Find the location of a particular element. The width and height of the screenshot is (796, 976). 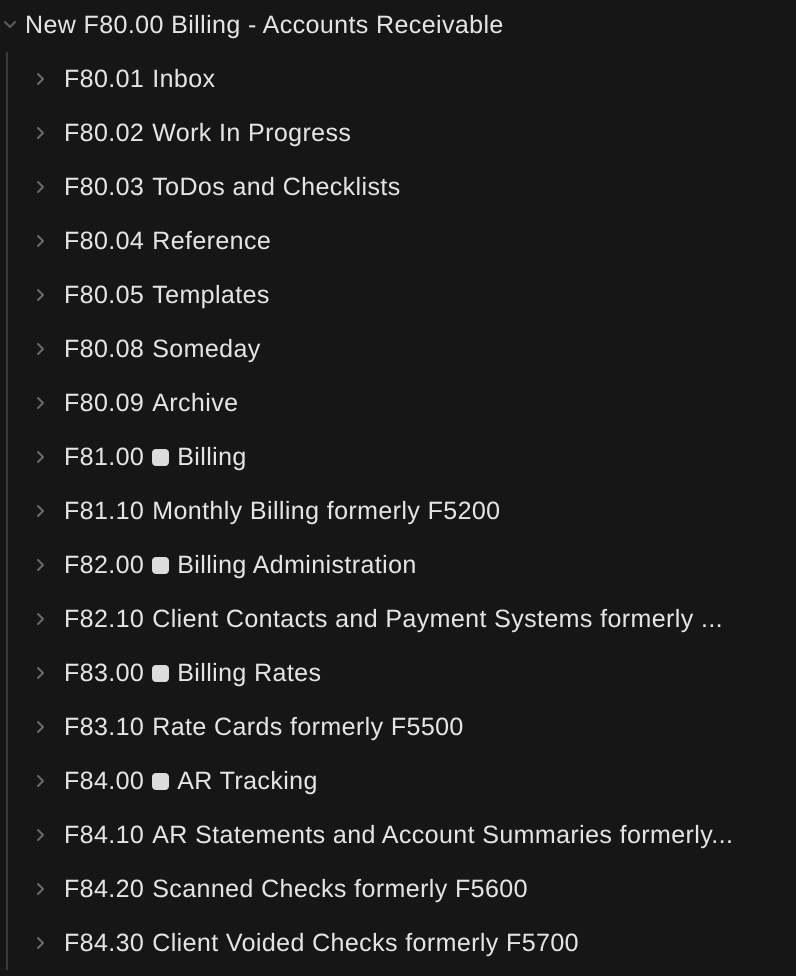

folder-label: F81.10 is located at coordinates (104, 511).